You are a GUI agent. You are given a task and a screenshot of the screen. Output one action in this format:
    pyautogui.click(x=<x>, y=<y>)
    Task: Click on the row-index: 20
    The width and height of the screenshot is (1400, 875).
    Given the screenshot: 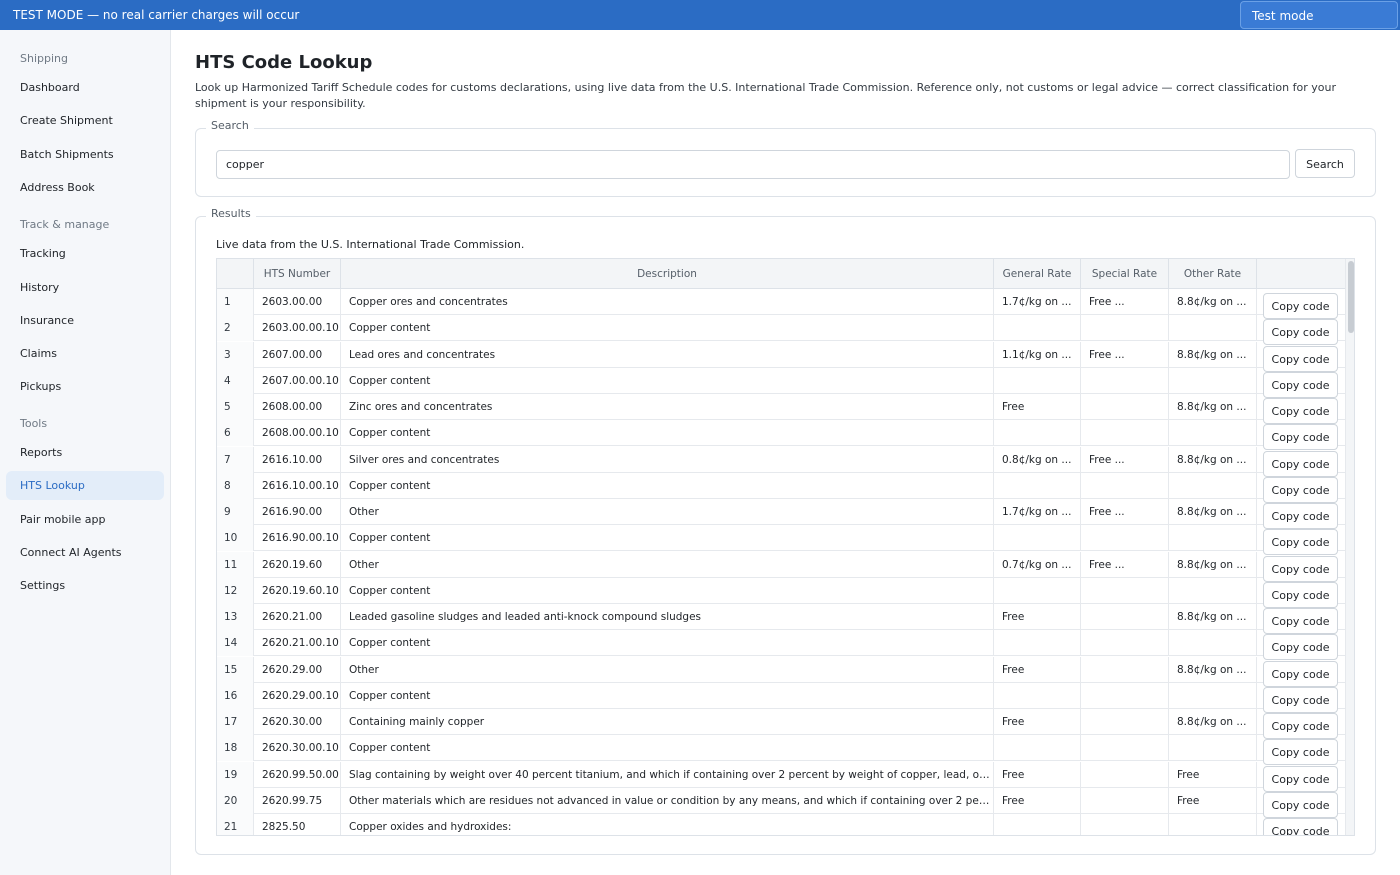 What is the action you would take?
    pyautogui.click(x=235, y=800)
    